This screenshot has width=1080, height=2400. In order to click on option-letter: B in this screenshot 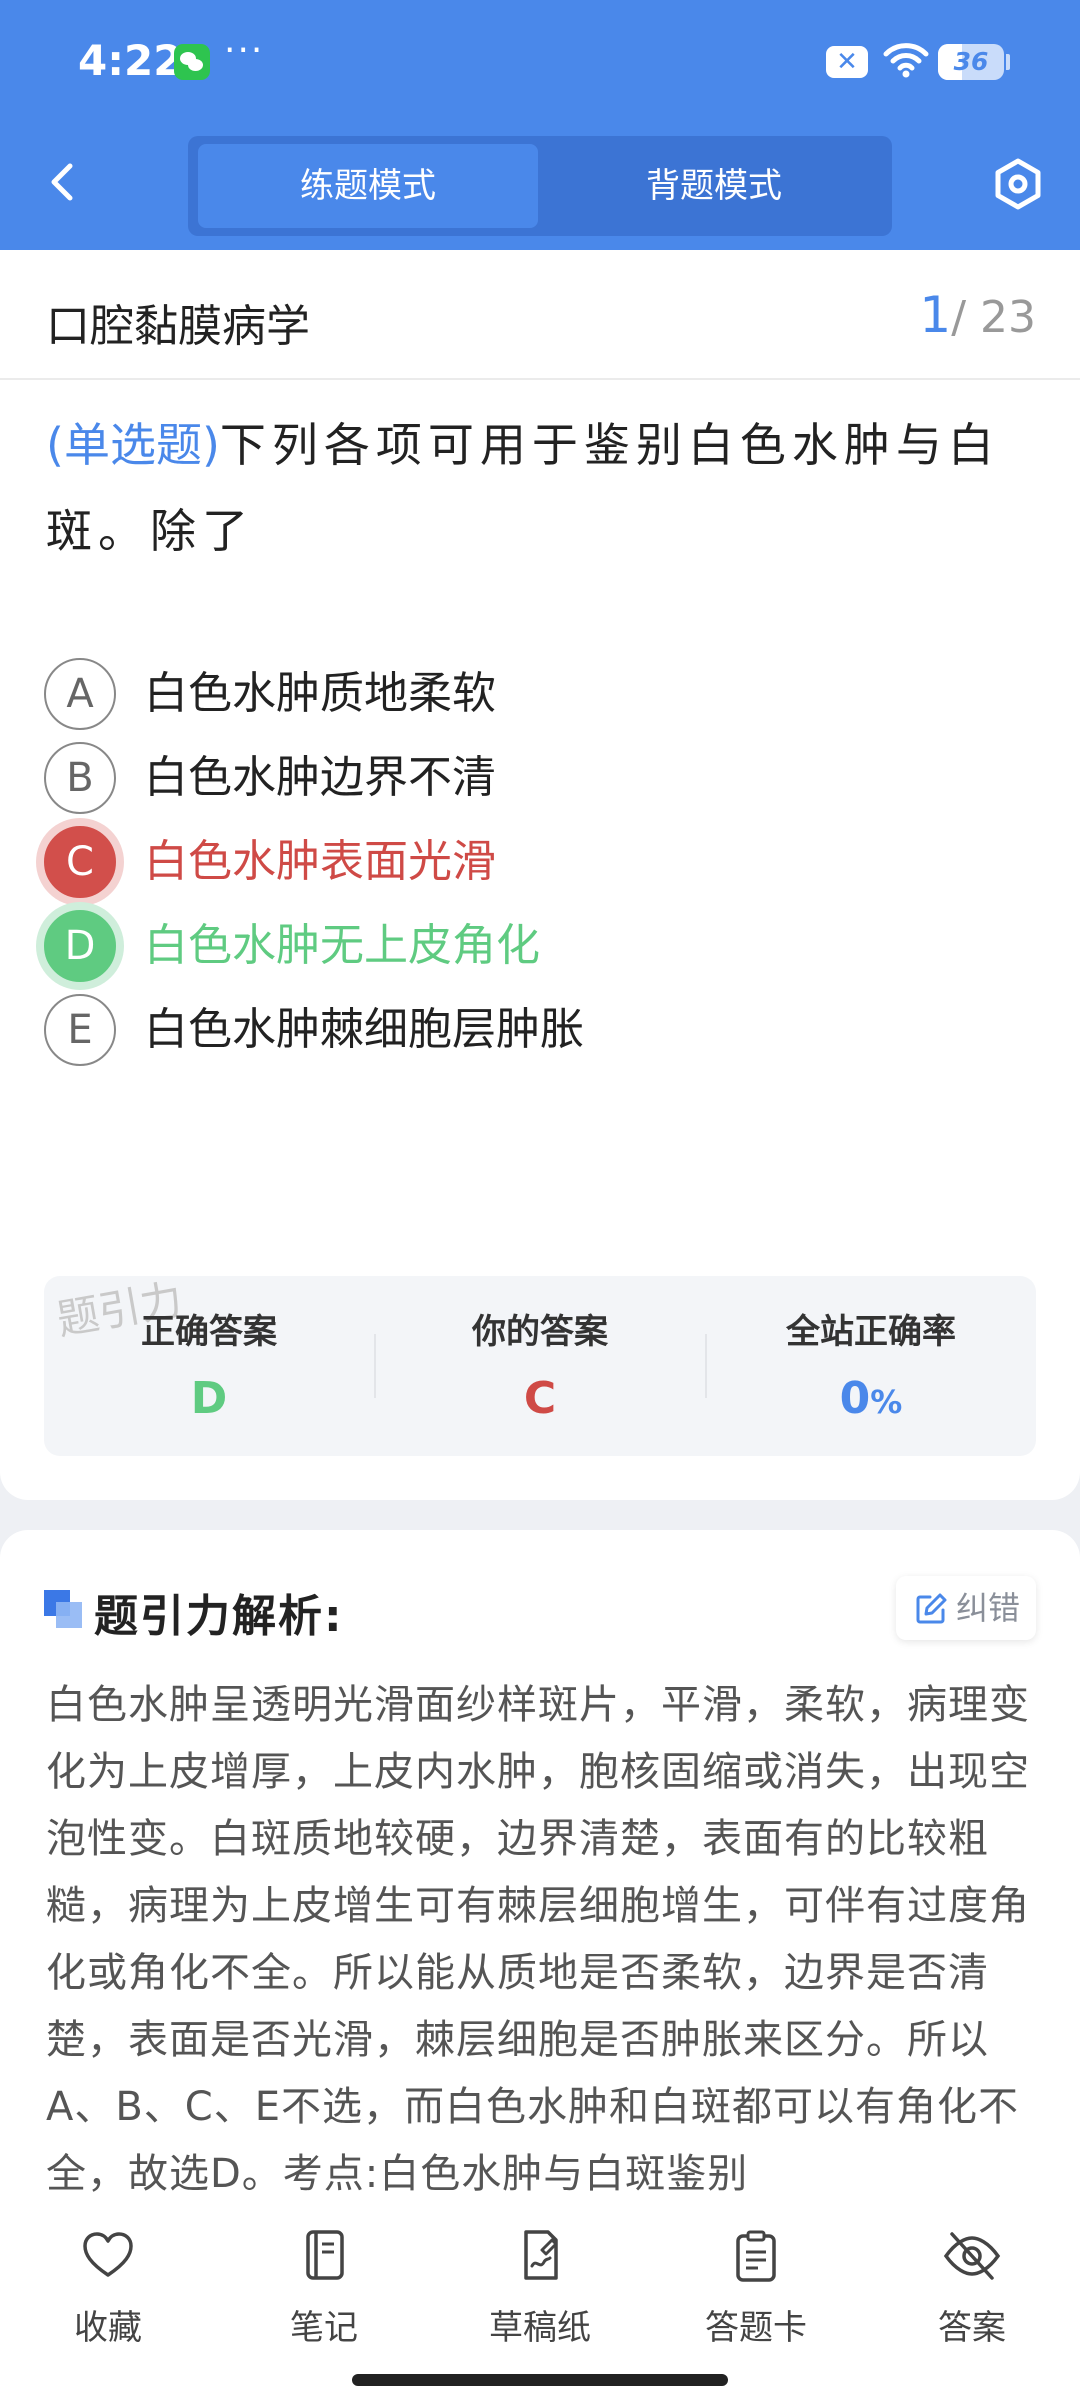, I will do `click(80, 778)`.